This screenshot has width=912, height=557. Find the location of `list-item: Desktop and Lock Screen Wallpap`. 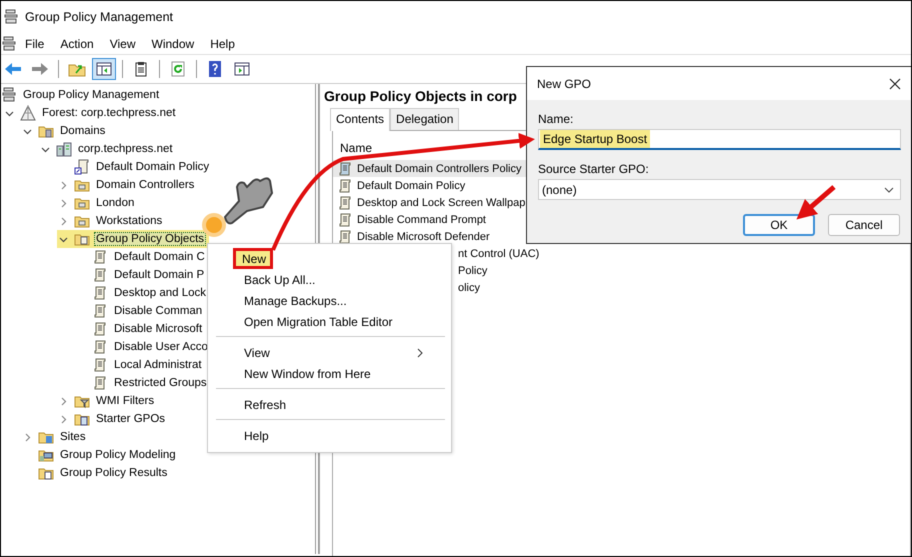

list-item: Desktop and Lock Screen Wallpap is located at coordinates (441, 202).